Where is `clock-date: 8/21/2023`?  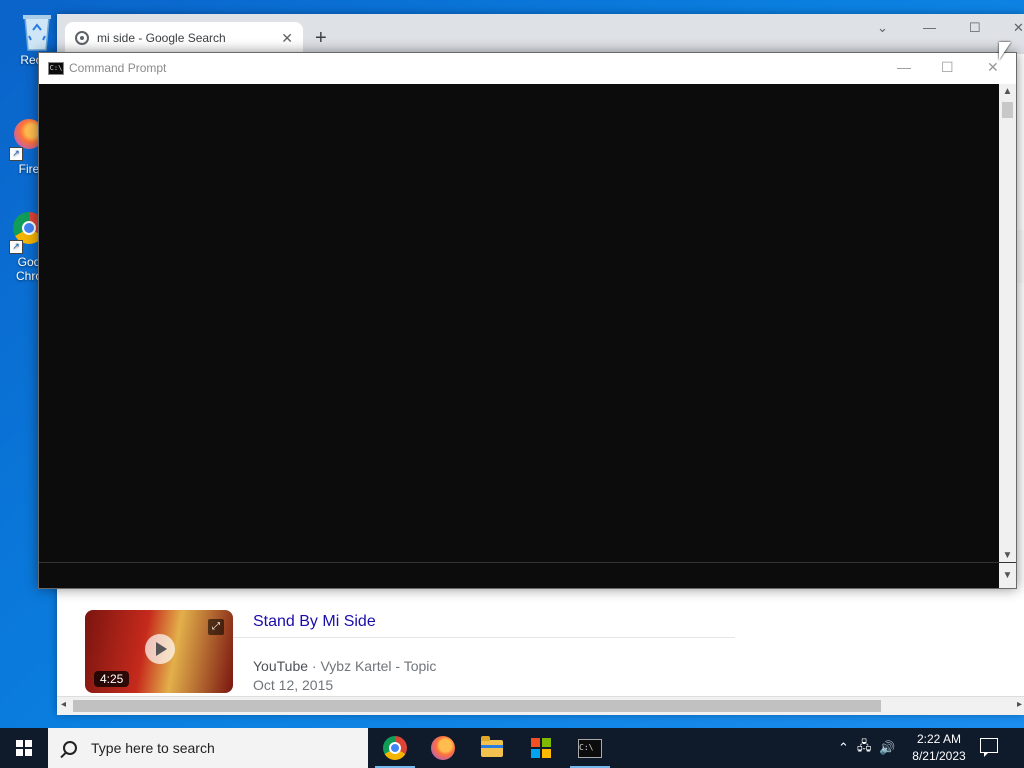 clock-date: 8/21/2023 is located at coordinates (939, 756).